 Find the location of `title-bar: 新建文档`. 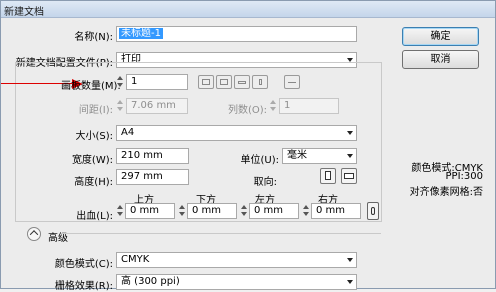

title-bar: 新建文档 is located at coordinates (248, 9).